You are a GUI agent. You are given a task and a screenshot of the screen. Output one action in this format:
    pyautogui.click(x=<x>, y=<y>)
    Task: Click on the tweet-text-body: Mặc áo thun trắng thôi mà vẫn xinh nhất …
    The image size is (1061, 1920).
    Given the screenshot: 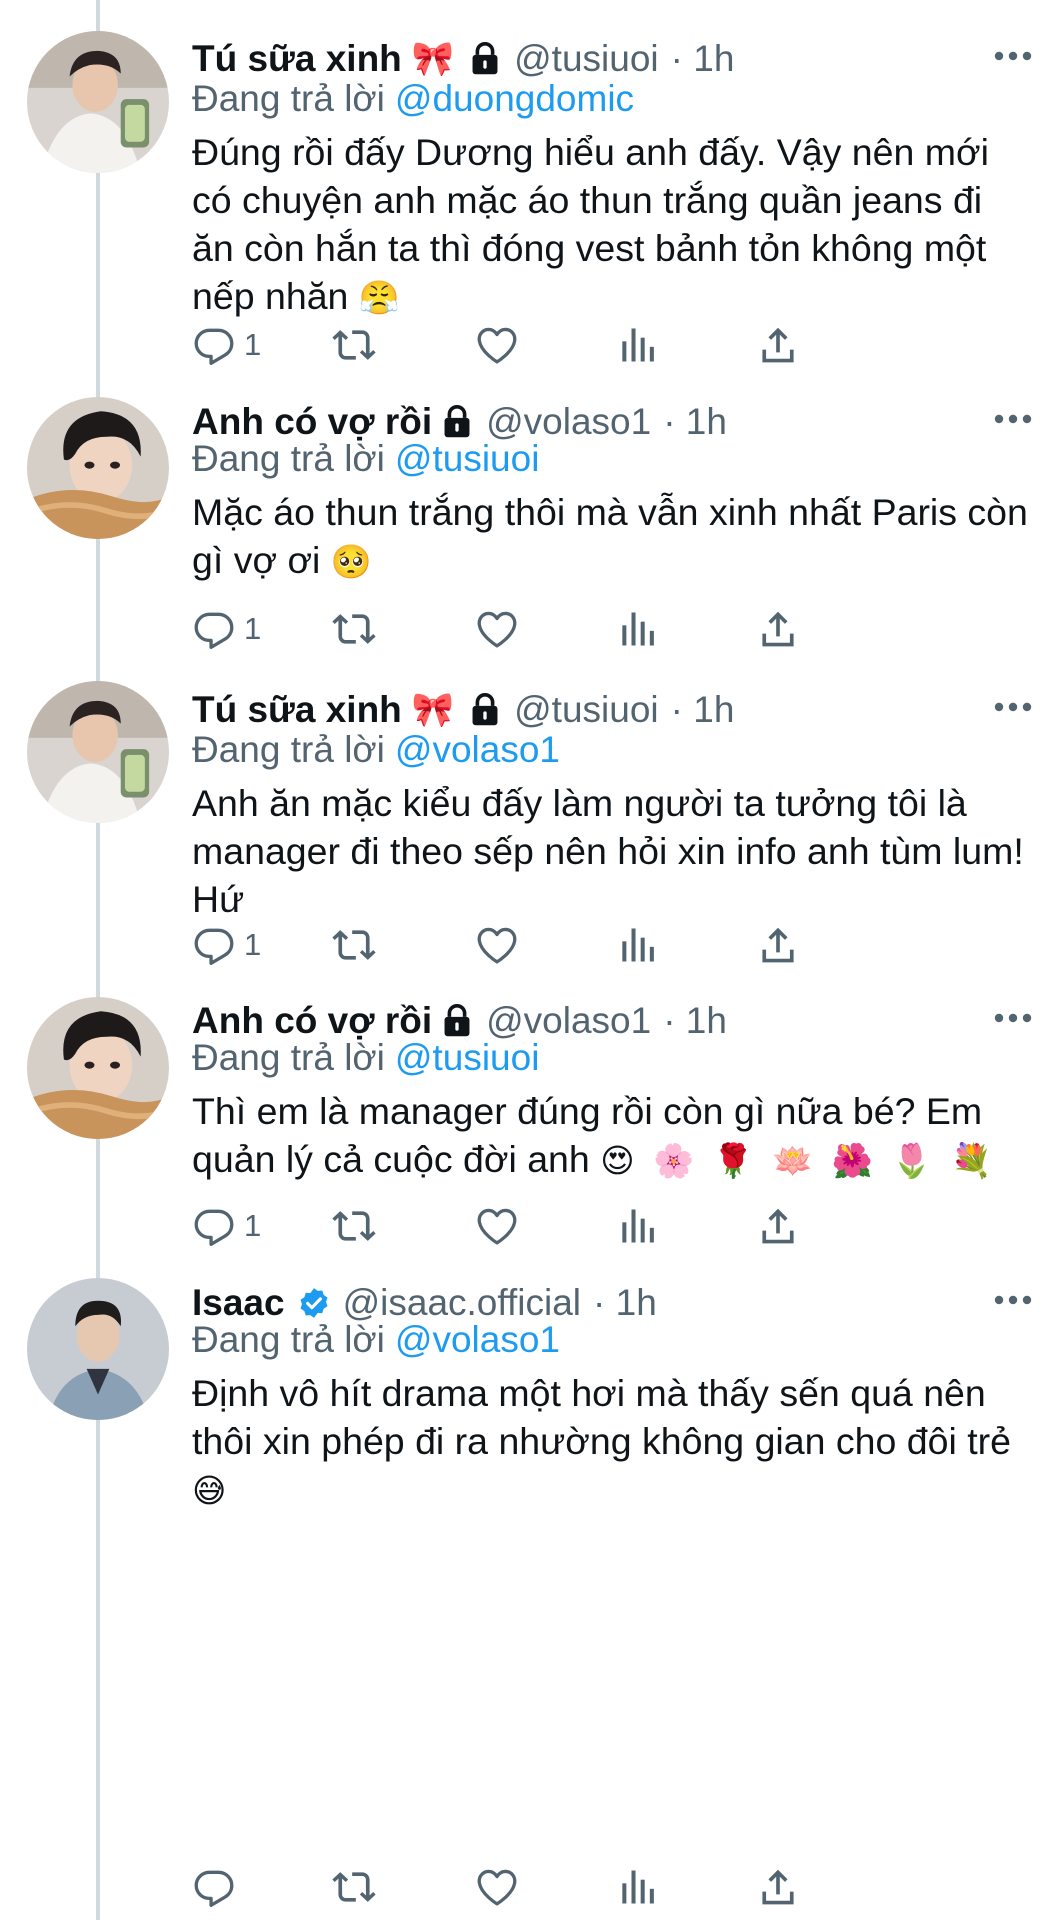 What is the action you would take?
    pyautogui.click(x=615, y=536)
    